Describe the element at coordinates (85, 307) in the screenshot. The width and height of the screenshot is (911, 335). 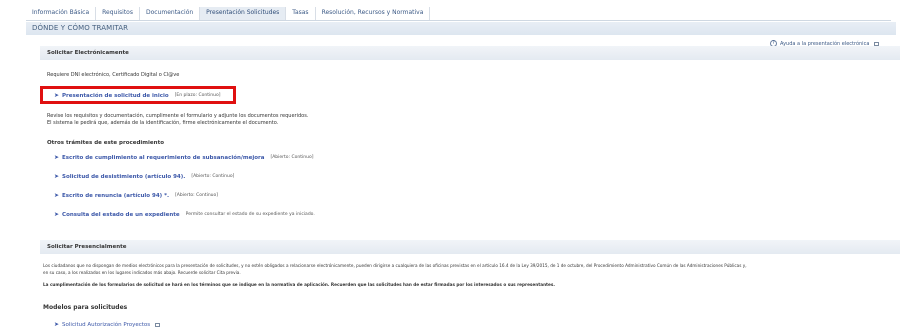
I see `models-title: Modelos para solicitudes` at that location.